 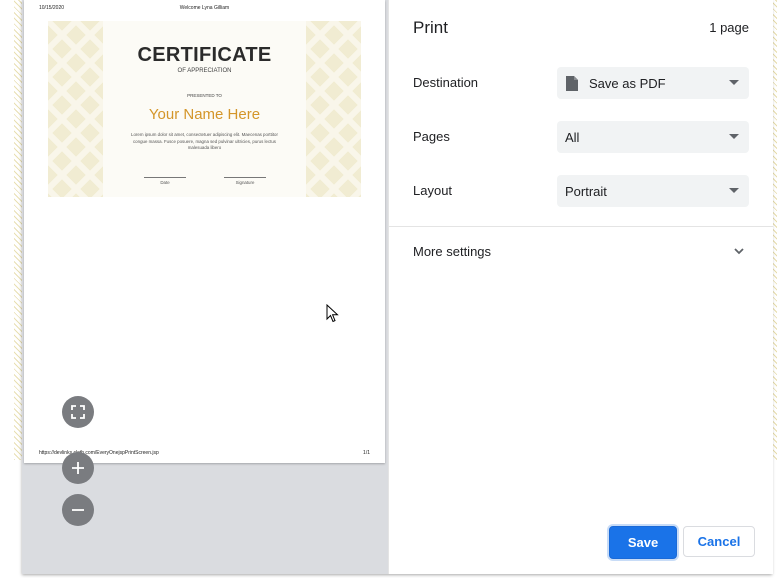 What do you see at coordinates (245, 182) in the screenshot?
I see `signature-label: Signature` at bounding box center [245, 182].